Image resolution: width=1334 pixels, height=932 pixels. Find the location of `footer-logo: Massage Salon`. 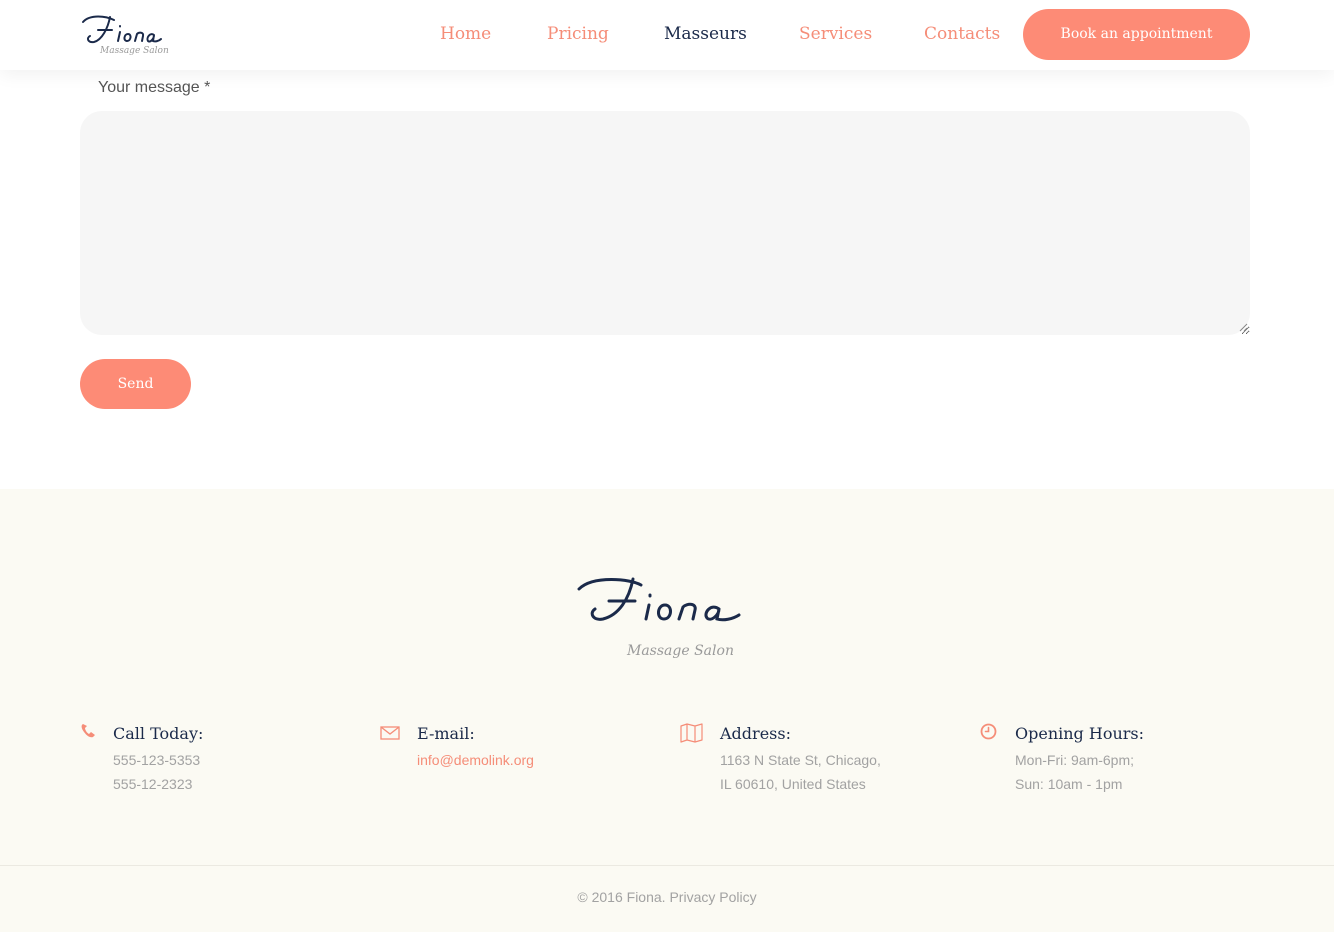

footer-logo: Massage Salon is located at coordinates (665, 613).